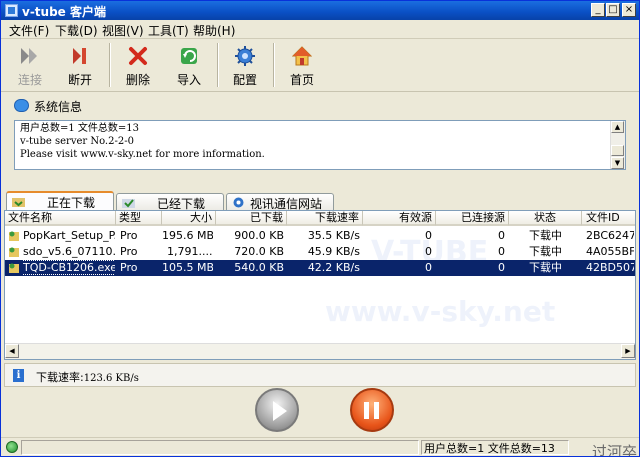  Describe the element at coordinates (399, 218) in the screenshot. I see `column-header-valid-sources: 有效源` at that location.